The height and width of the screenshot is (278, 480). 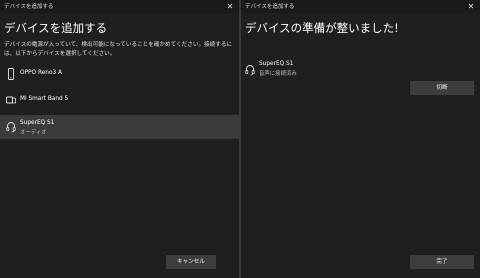 I want to click on device-name: Mi Smart Band 5, so click(x=44, y=99).